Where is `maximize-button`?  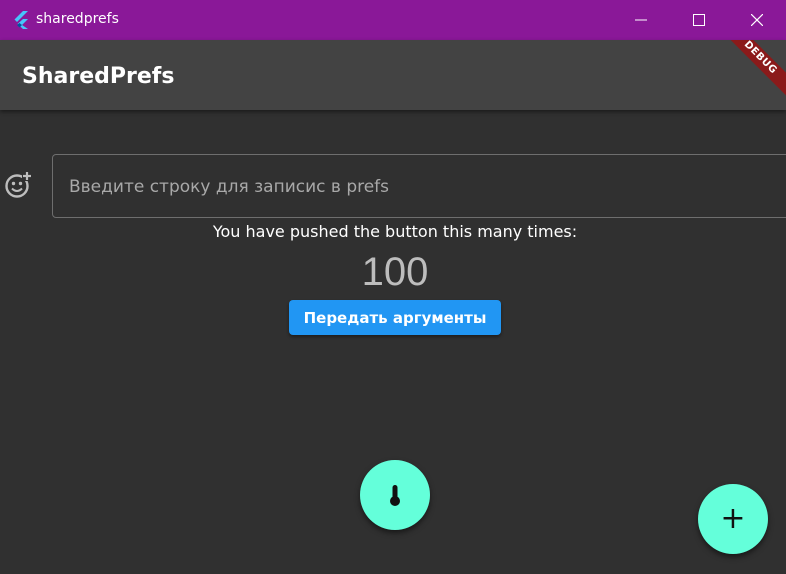
maximize-button is located at coordinates (699, 20).